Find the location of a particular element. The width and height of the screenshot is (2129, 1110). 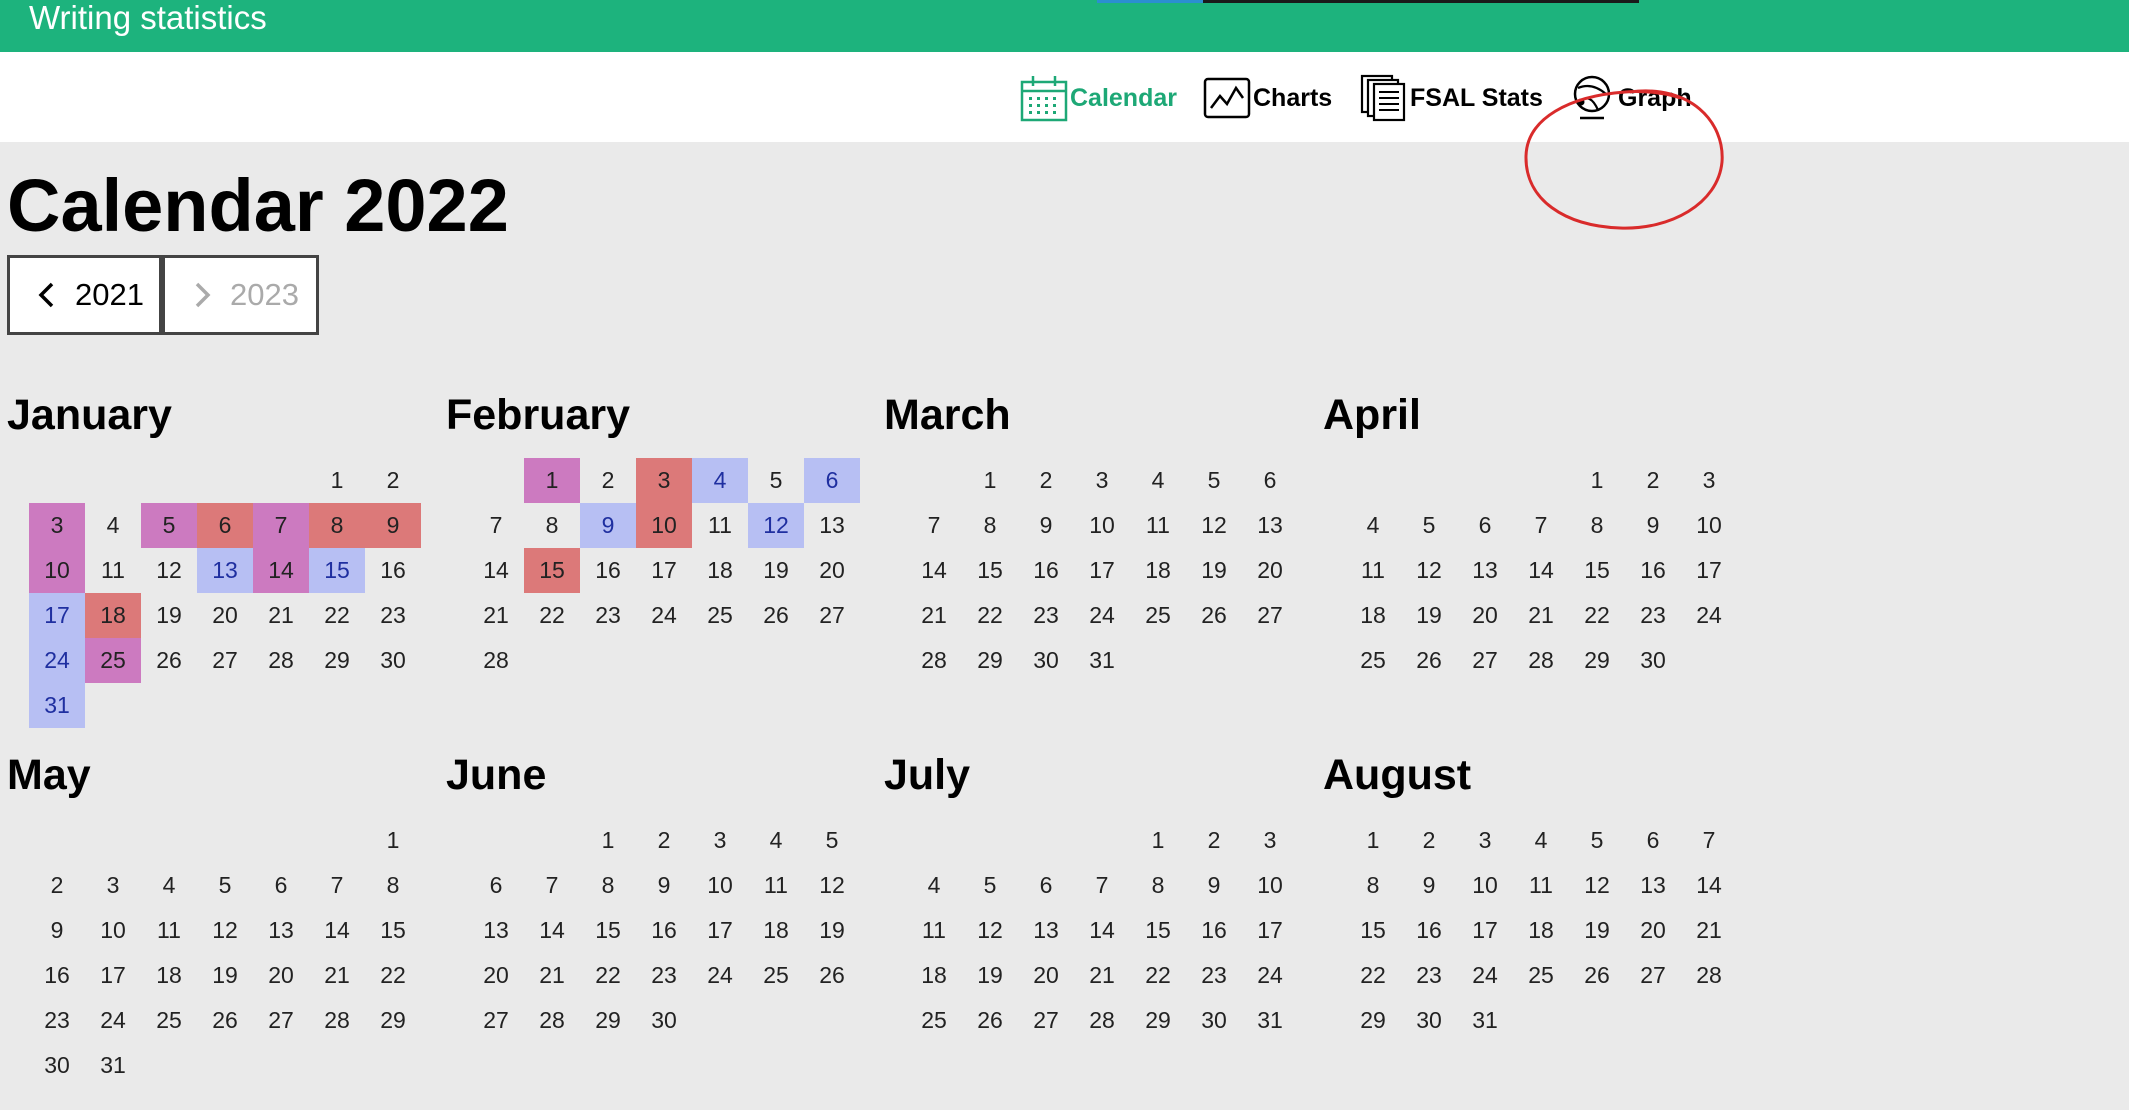

calendar-day: 26 is located at coordinates (832, 975).